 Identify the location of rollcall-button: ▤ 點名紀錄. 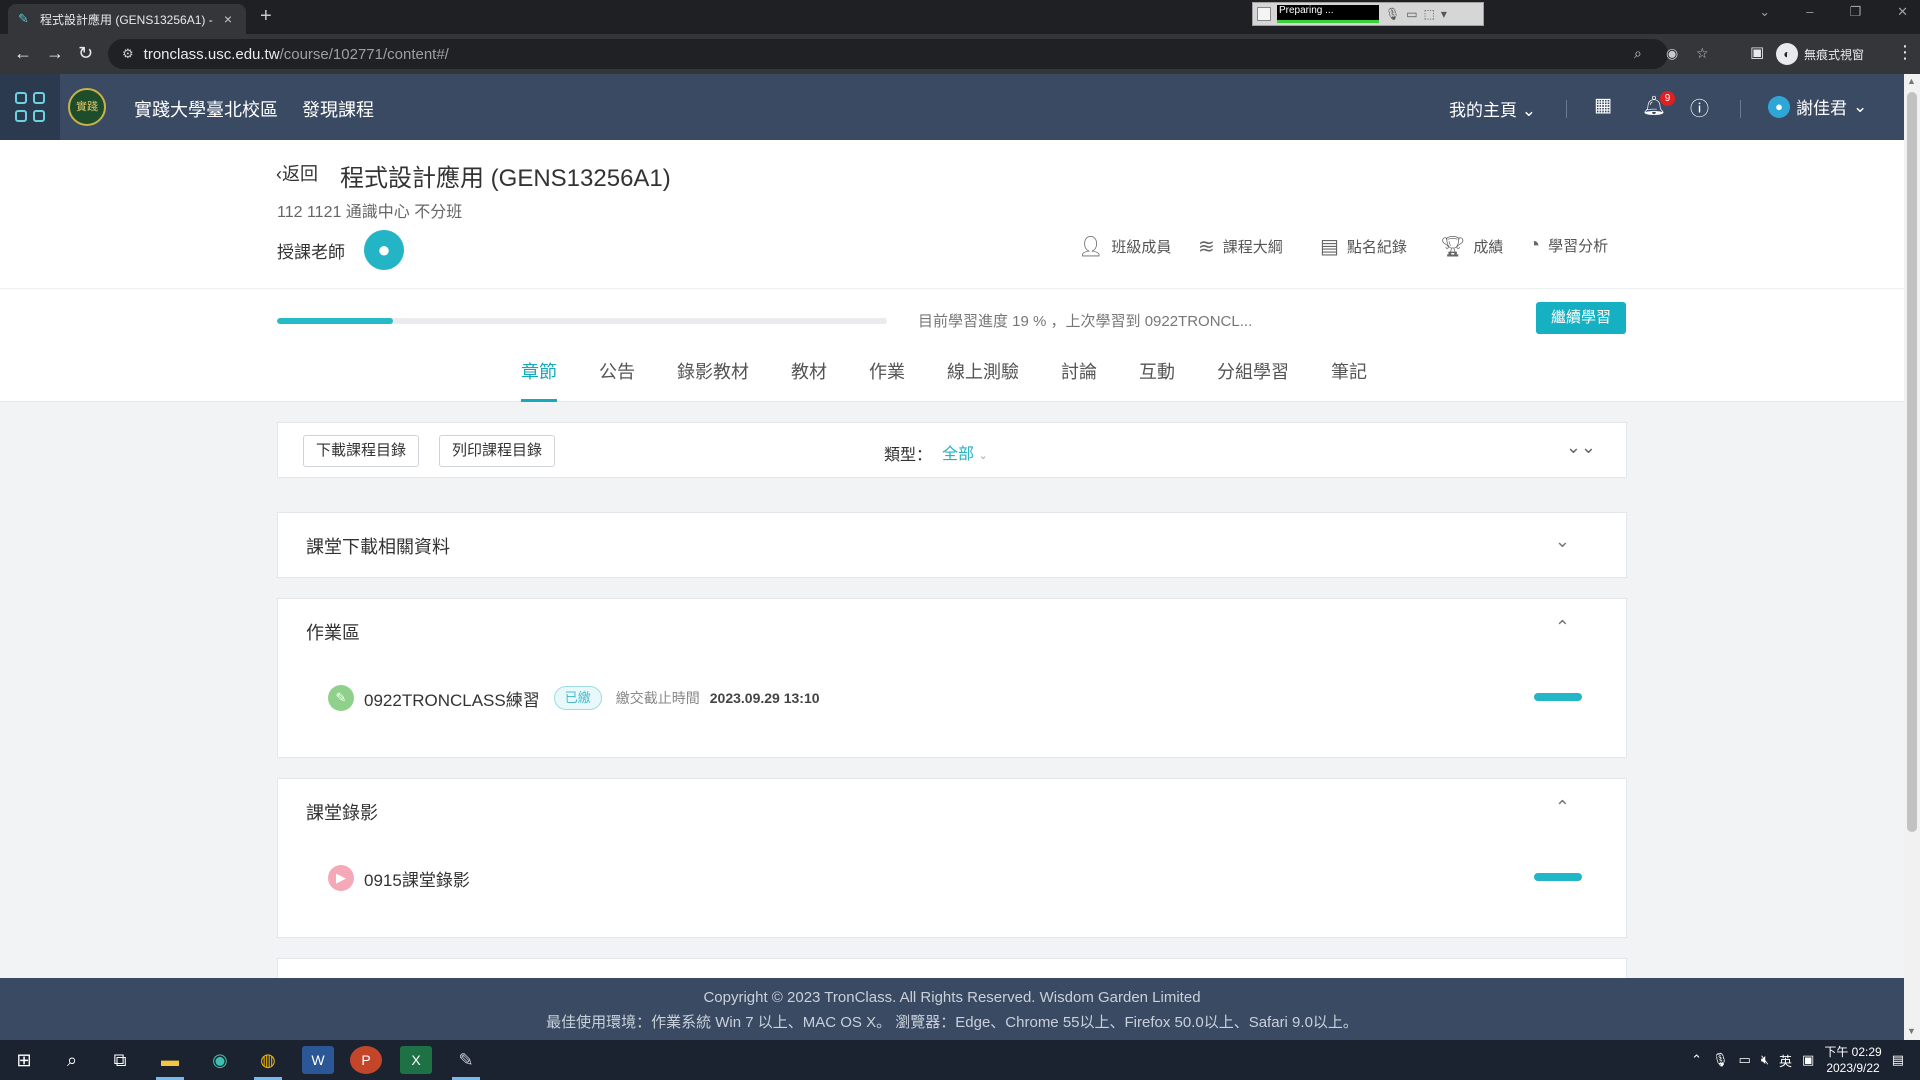
(1363, 246).